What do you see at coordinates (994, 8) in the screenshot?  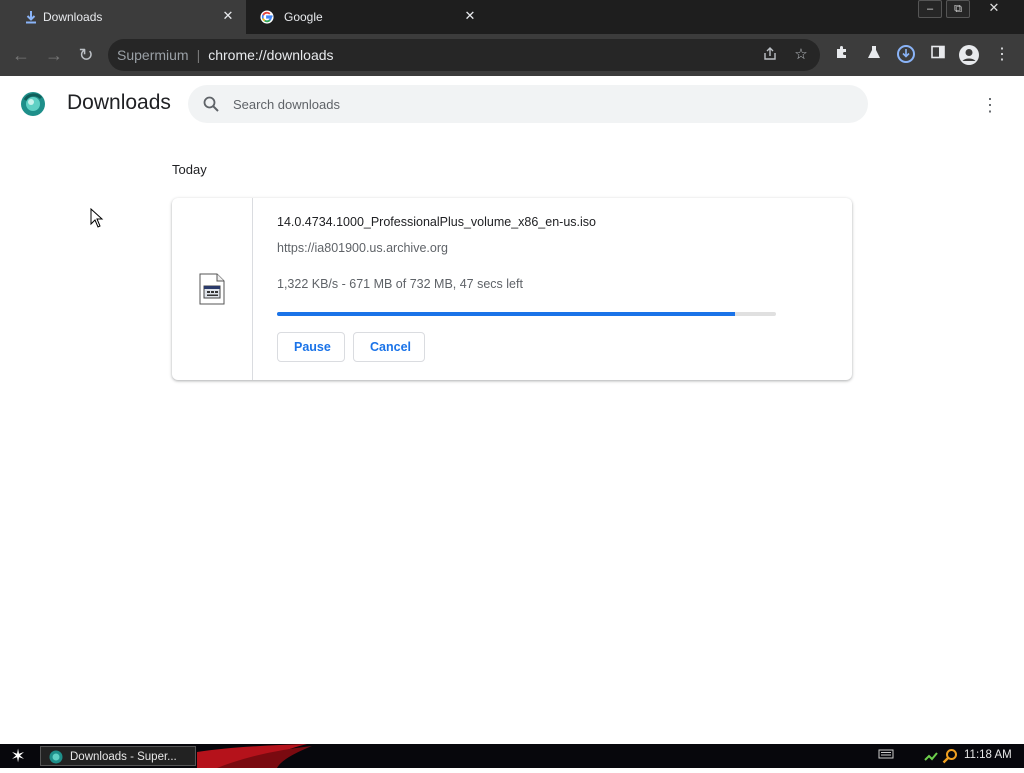 I see `close-window-button: ✕` at bounding box center [994, 8].